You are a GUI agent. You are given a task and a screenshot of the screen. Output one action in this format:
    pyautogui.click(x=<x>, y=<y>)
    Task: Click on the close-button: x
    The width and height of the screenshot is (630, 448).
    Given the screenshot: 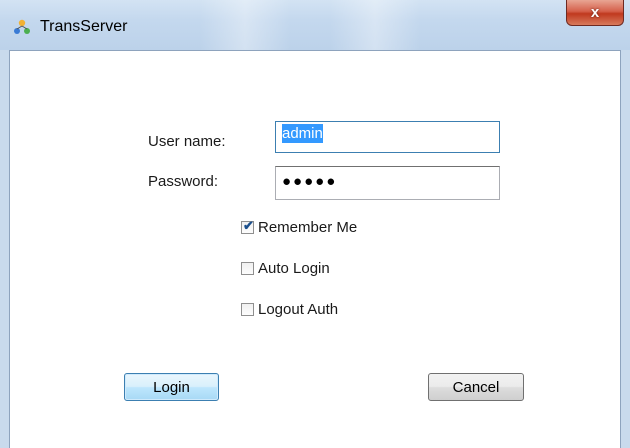 What is the action you would take?
    pyautogui.click(x=595, y=13)
    